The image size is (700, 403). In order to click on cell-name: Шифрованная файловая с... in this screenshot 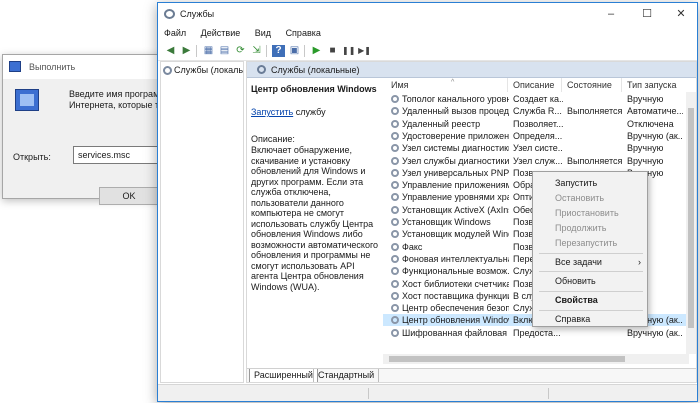, I will do `click(450, 333)`.